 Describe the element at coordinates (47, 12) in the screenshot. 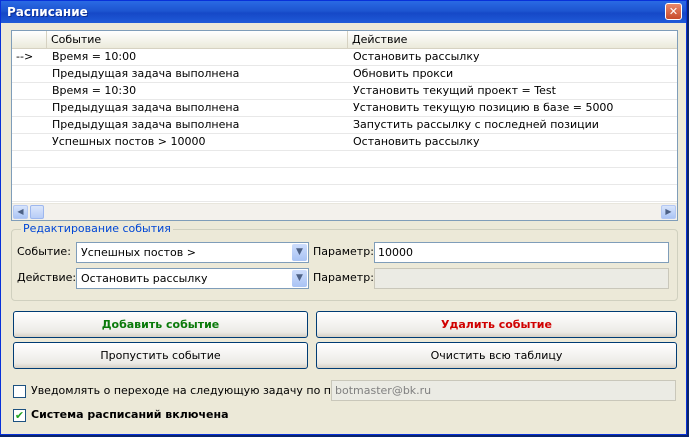

I see `window-title: Расписание` at that location.